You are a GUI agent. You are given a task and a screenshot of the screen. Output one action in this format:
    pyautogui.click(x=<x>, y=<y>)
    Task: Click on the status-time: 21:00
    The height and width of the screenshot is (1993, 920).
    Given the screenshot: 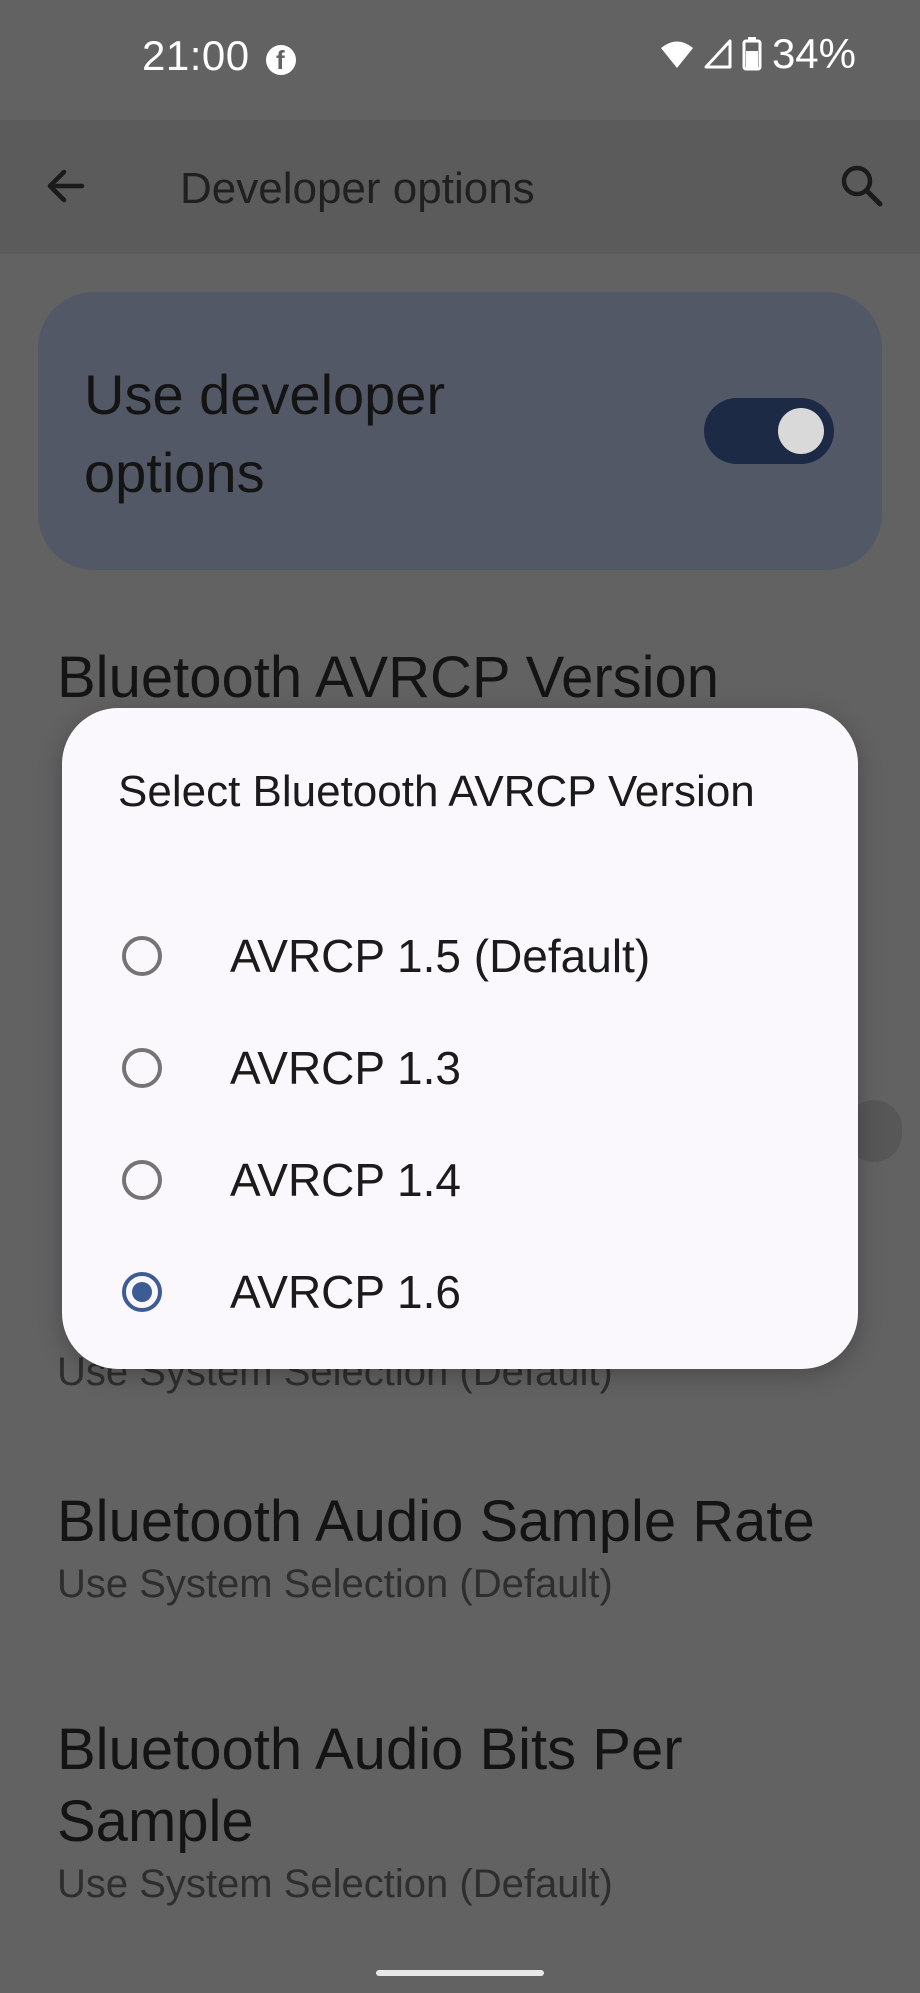 What is the action you would take?
    pyautogui.click(x=196, y=55)
    